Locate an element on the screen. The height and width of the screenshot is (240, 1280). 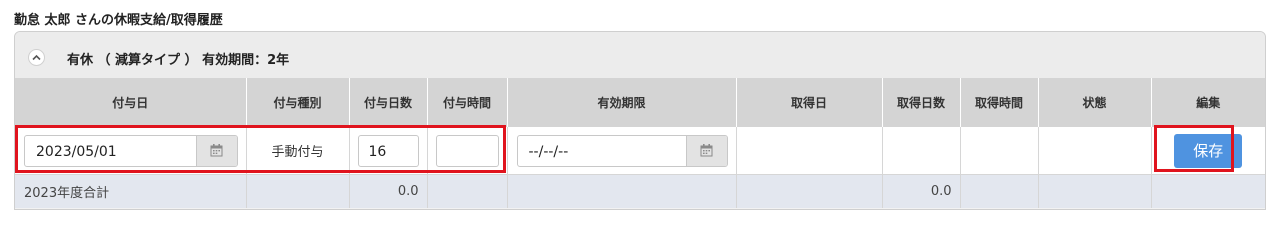
column-header: 付与日数 is located at coordinates (387, 102).